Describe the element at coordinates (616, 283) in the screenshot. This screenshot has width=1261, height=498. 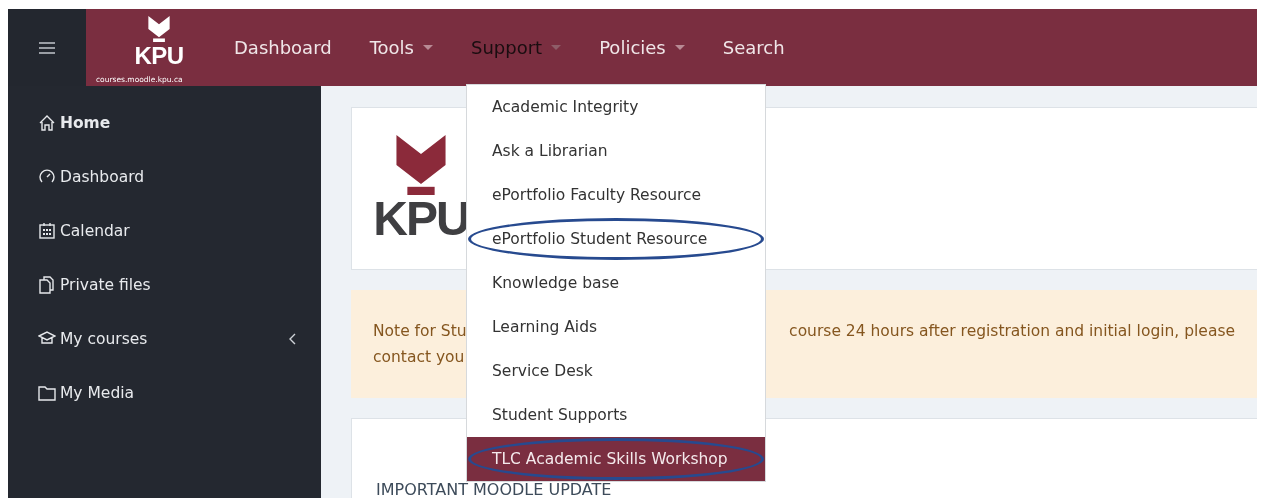
I see `menu-item: Knowledge base` at that location.